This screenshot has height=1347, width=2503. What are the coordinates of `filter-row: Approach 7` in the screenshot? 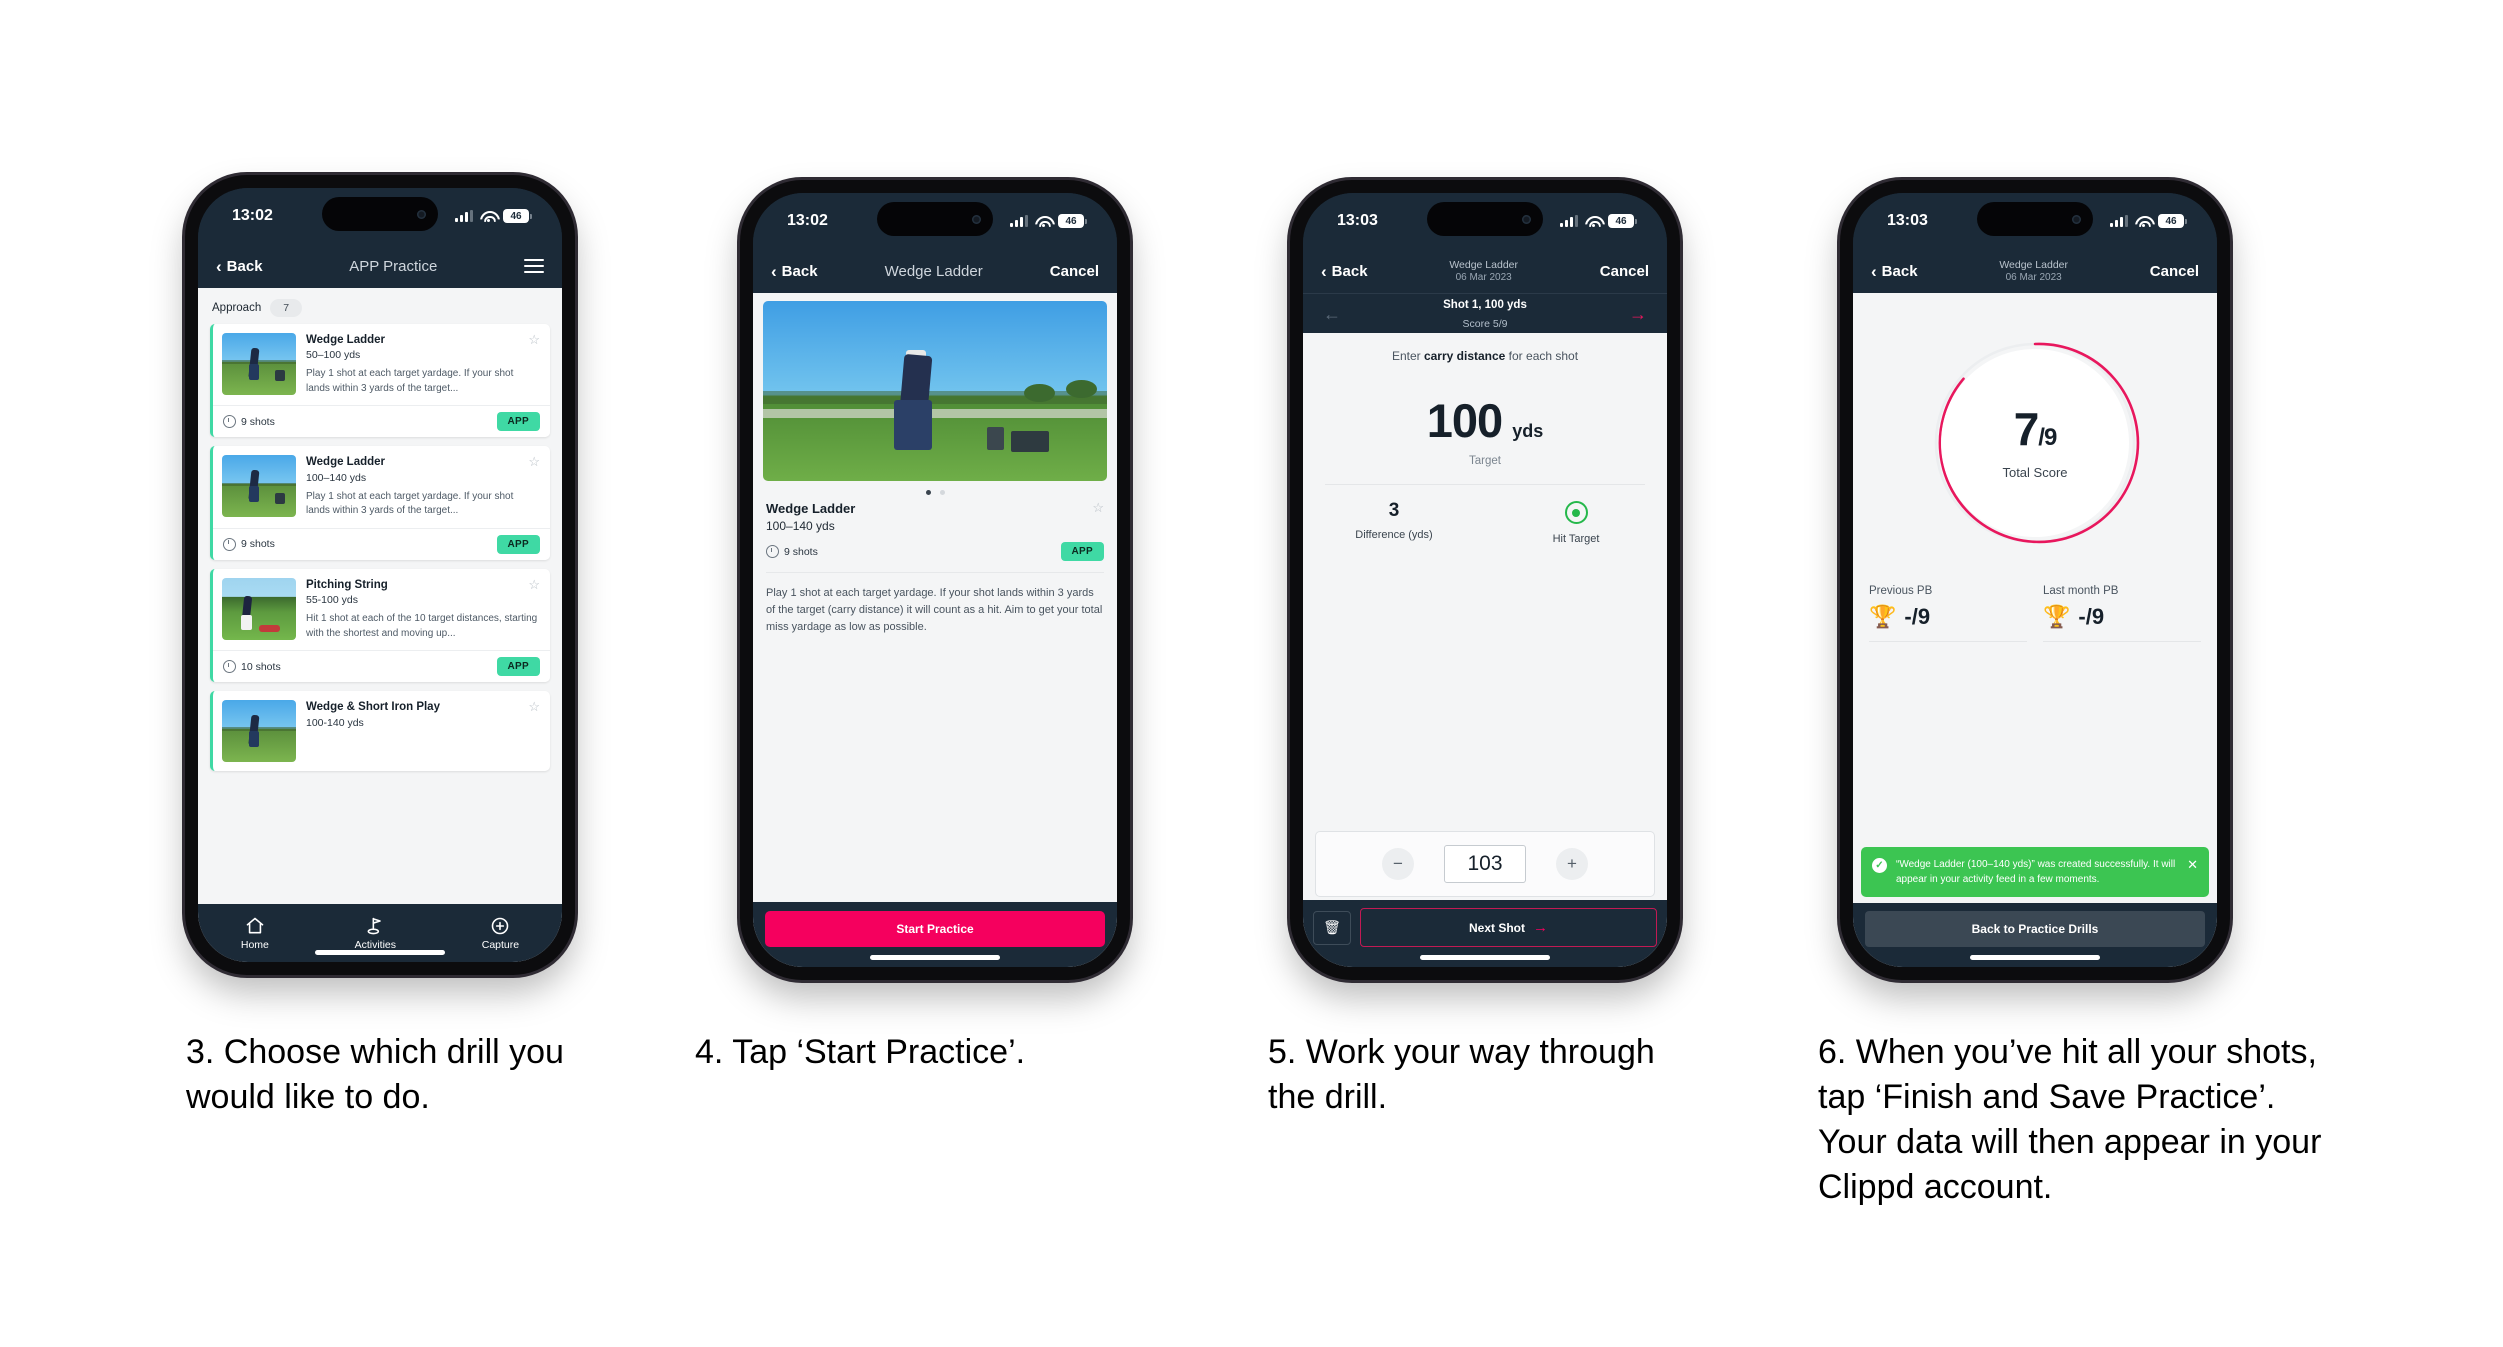 It's located at (380, 306).